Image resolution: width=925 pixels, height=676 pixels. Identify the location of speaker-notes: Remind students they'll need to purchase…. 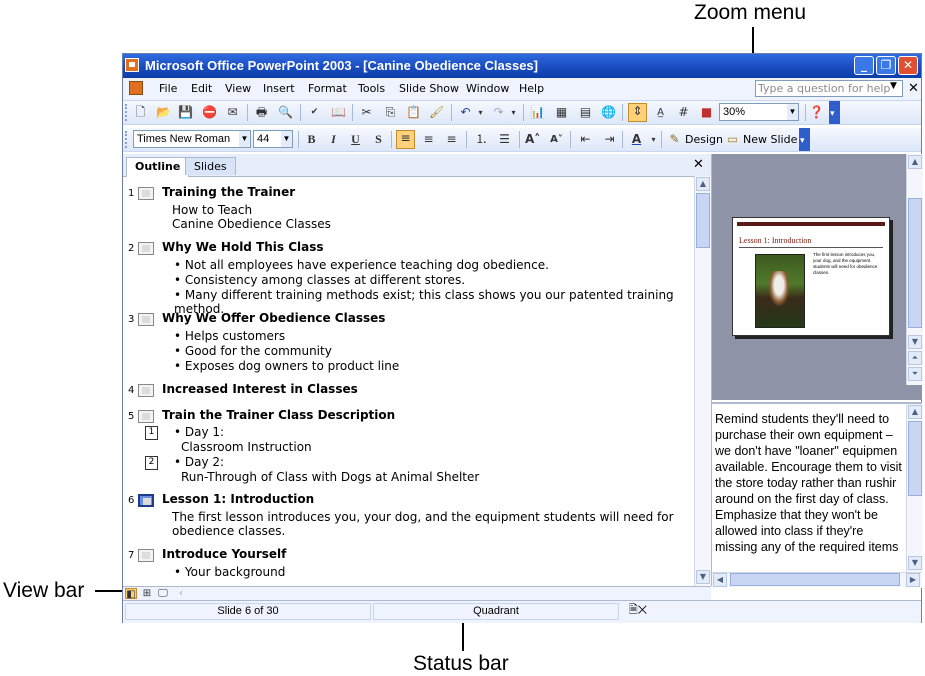
(810, 483).